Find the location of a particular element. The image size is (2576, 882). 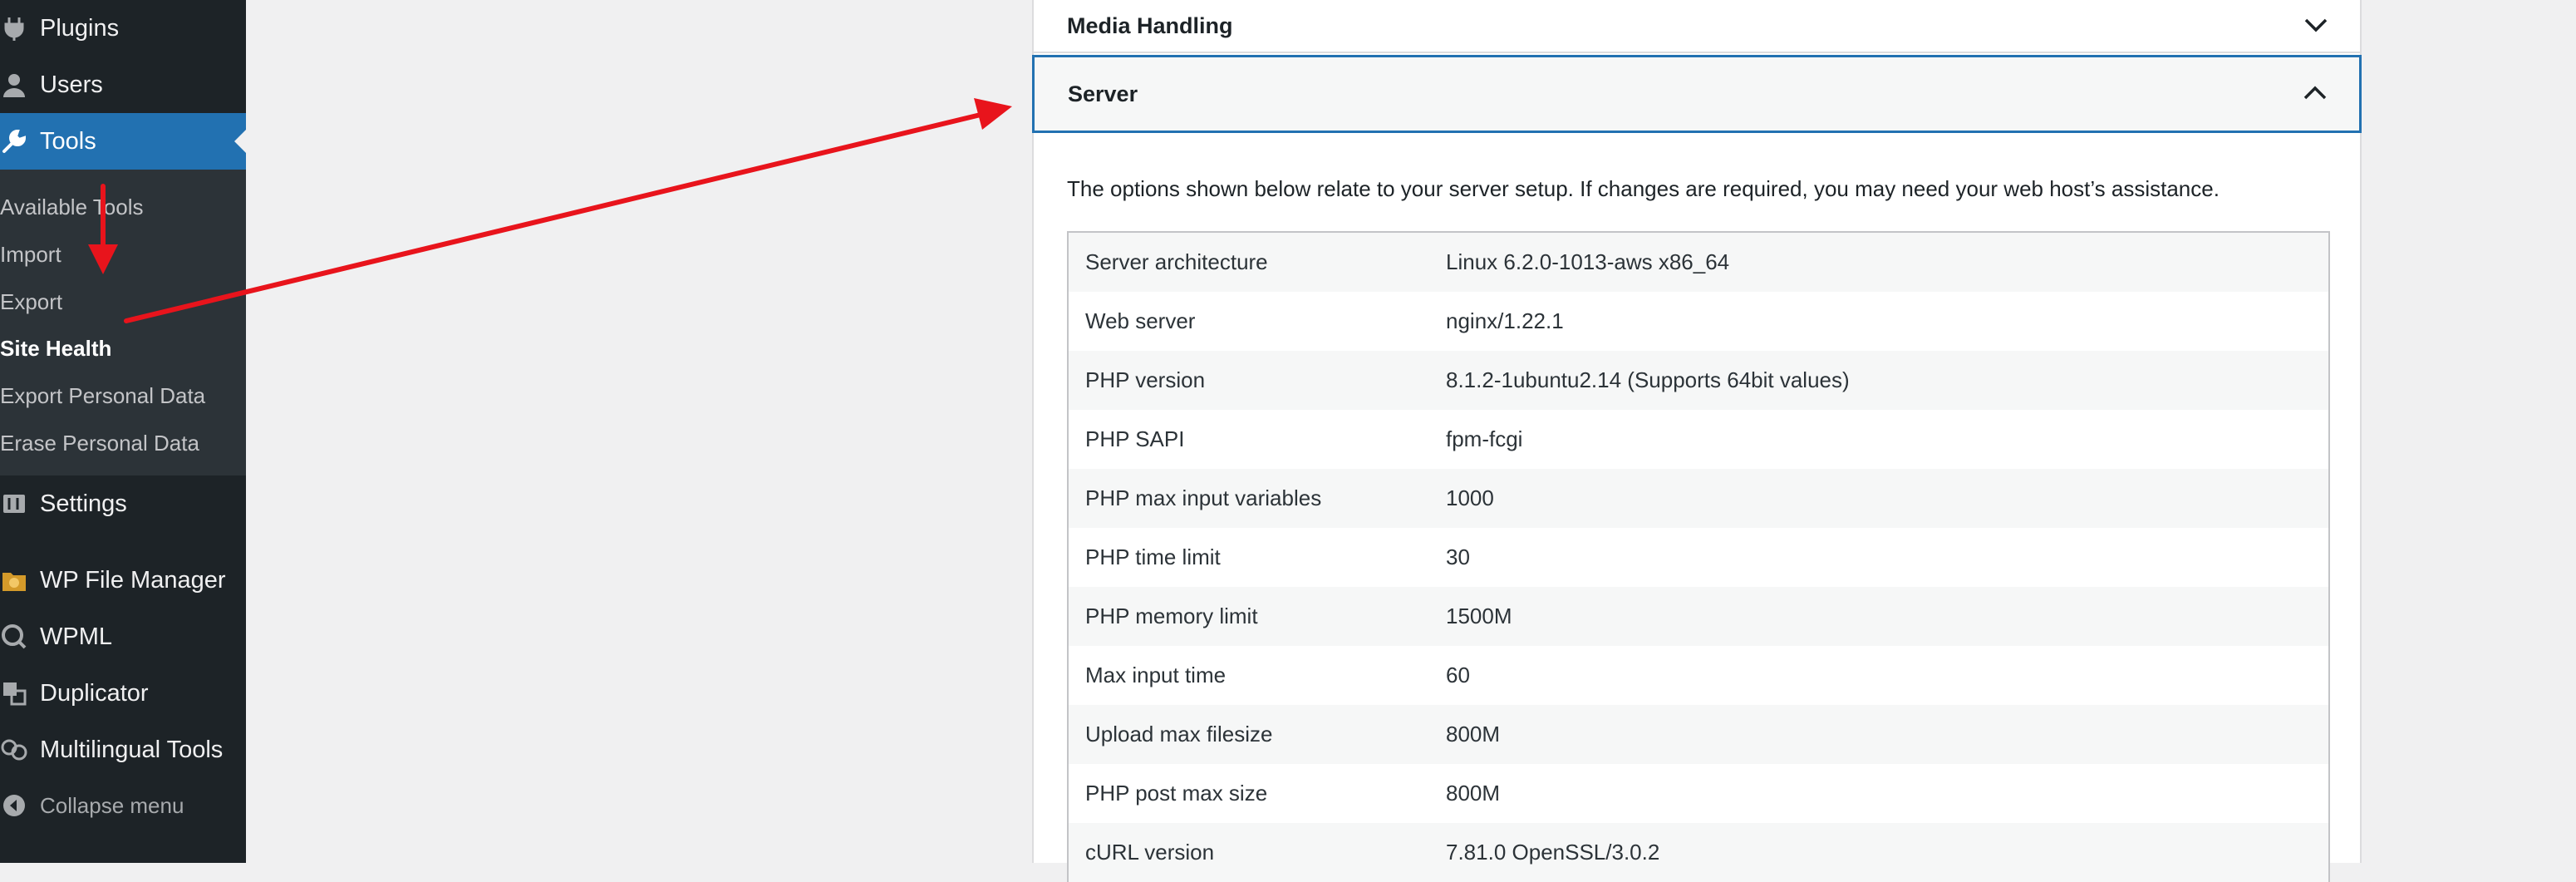

row-key: PHP SAPI is located at coordinates (1135, 439).